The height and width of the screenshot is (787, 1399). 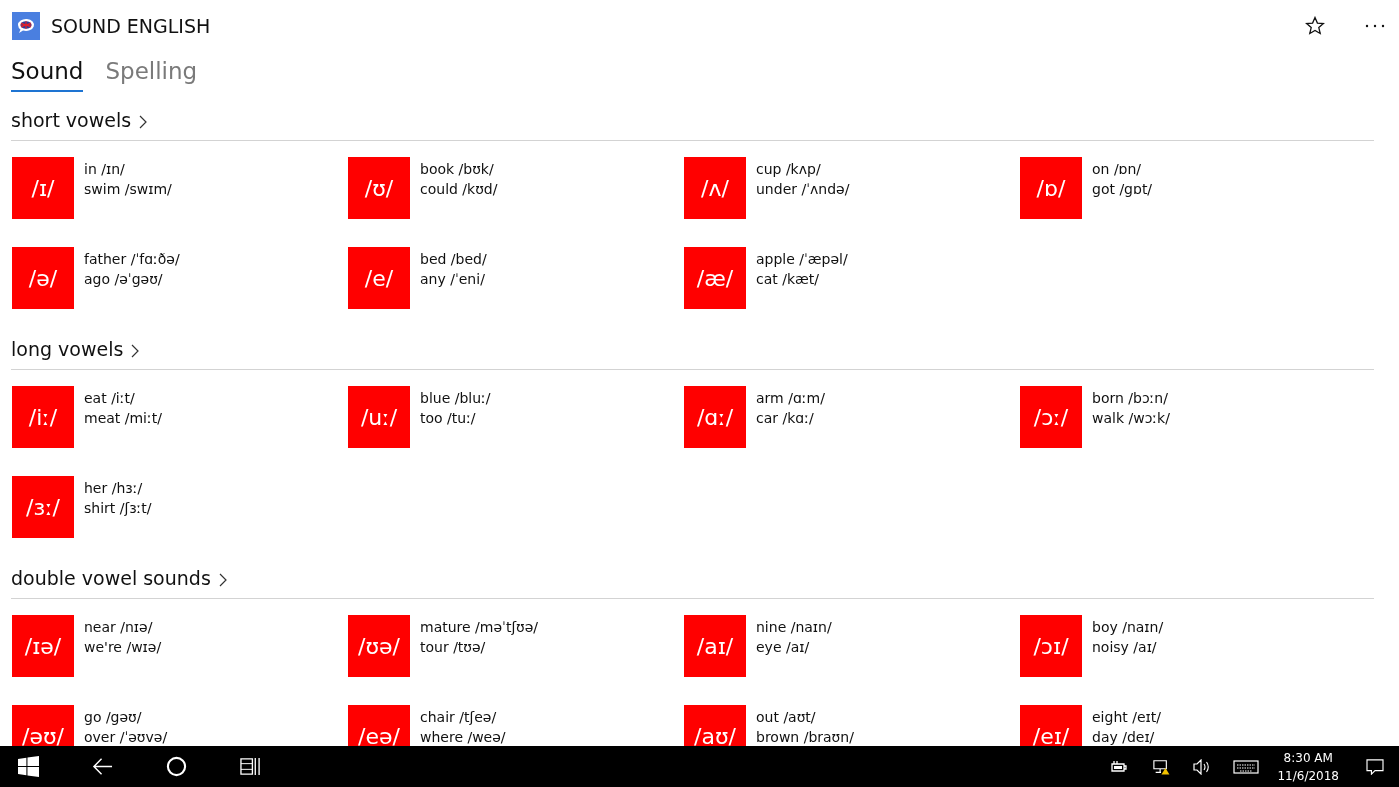 I want to click on example-word: got /gɒt/, so click(x=1122, y=189).